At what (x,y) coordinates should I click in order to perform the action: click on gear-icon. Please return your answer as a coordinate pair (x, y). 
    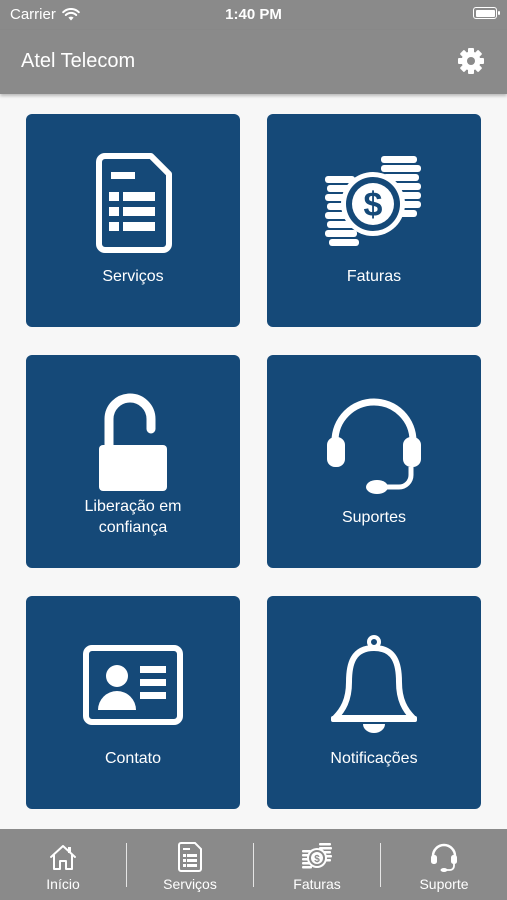
    Looking at the image, I should click on (471, 61).